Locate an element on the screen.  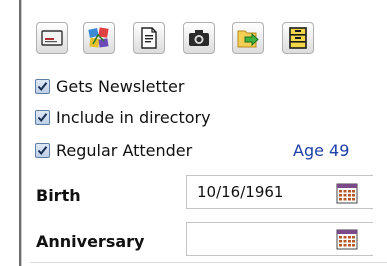
bottom-divider is located at coordinates (208, 262).